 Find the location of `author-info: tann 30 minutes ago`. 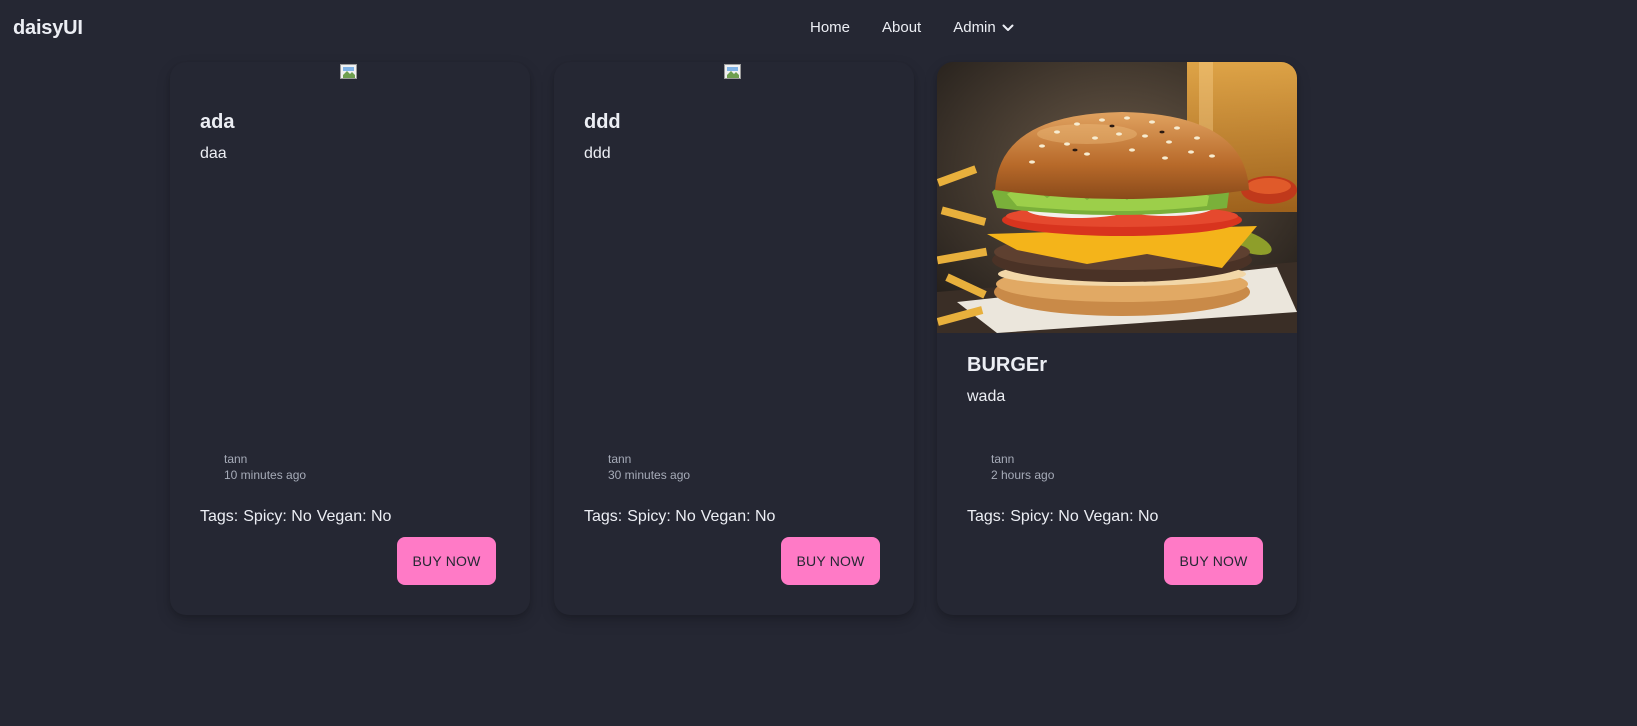

author-info: tann 30 minutes ago is located at coordinates (649, 467).